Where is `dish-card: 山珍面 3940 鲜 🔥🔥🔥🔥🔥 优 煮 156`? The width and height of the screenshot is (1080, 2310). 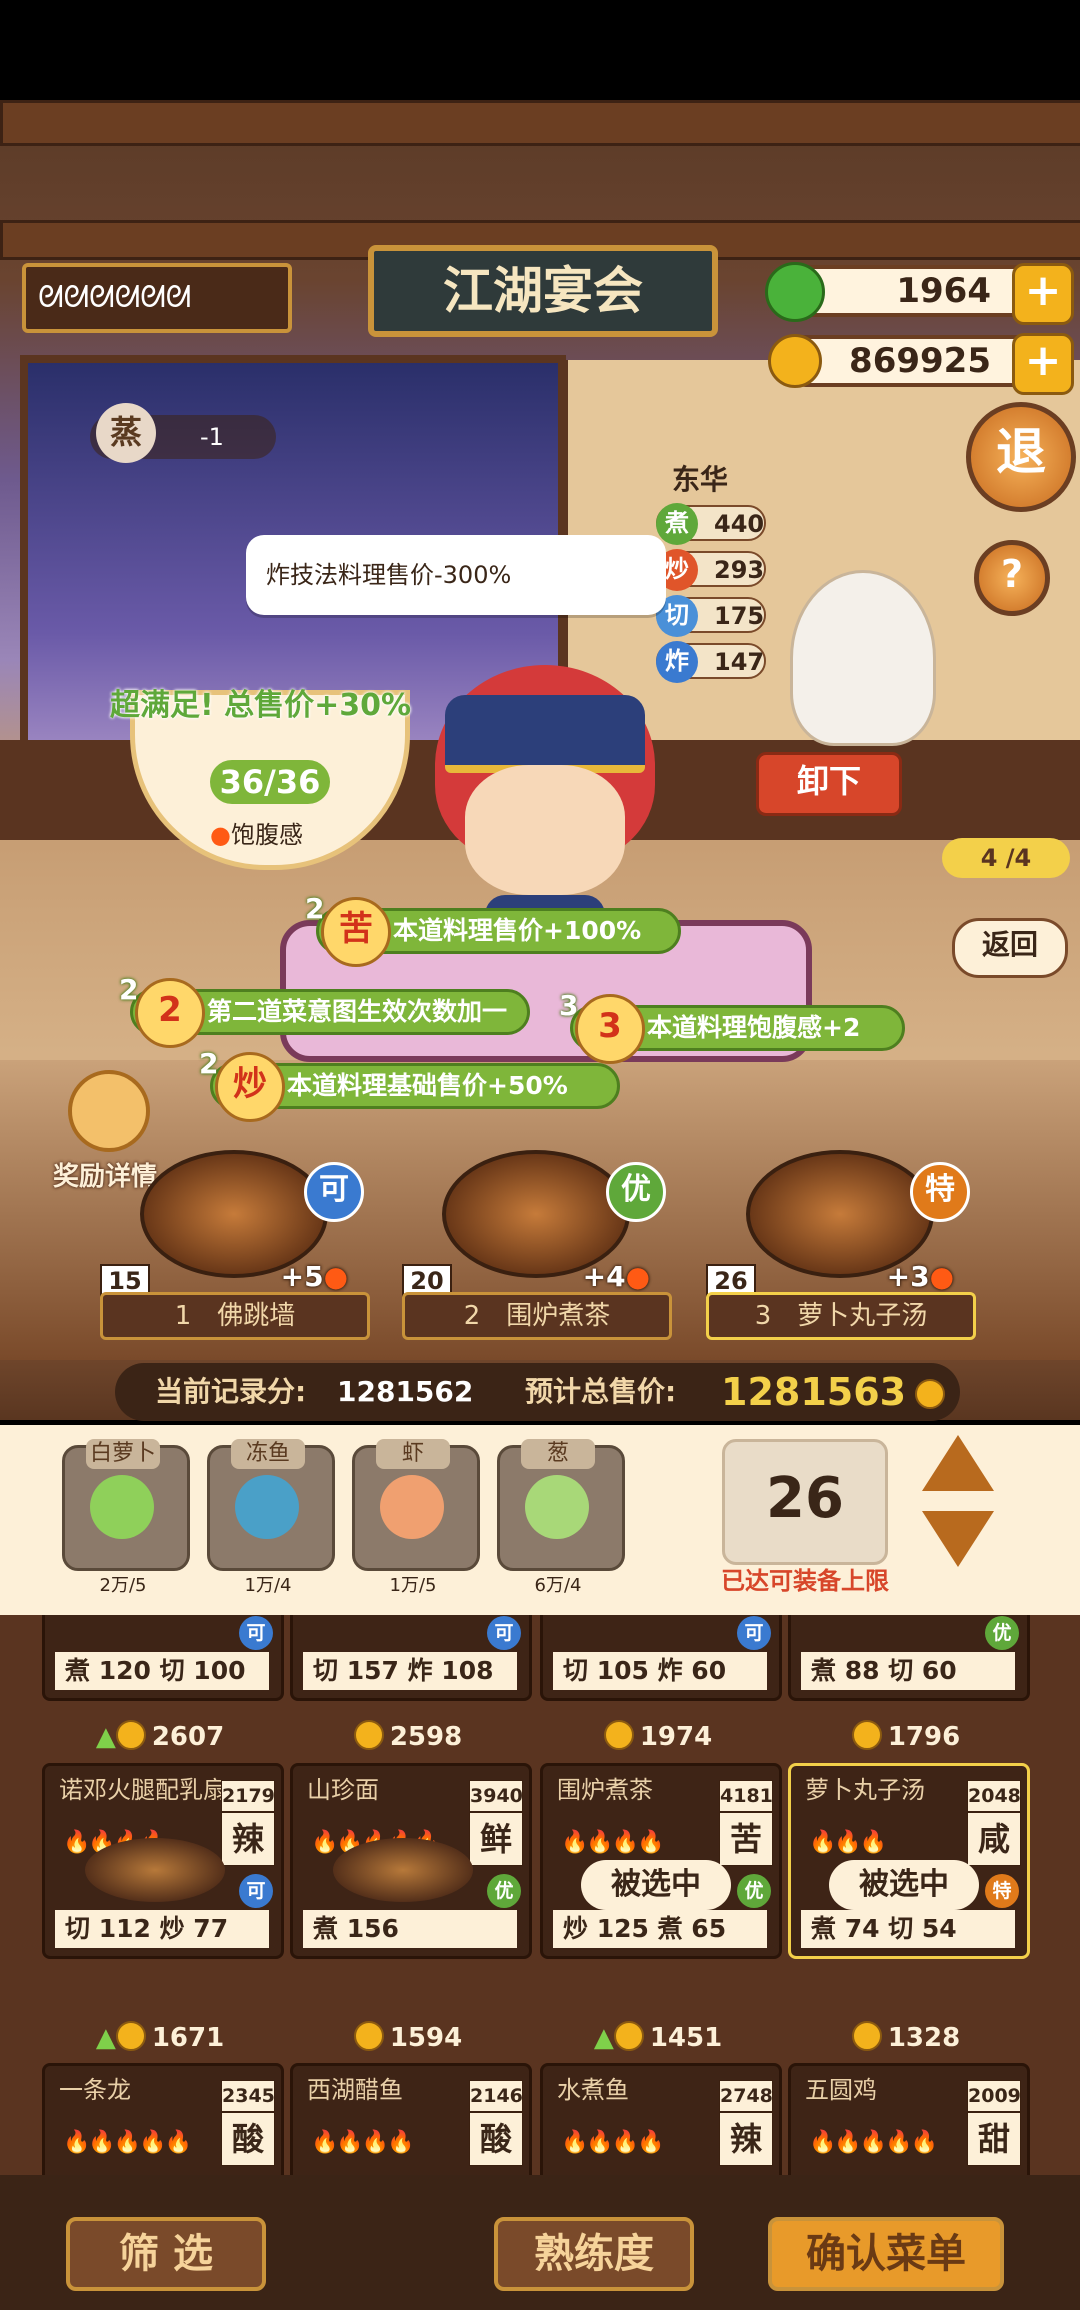 dish-card: 山珍面 3940 鲜 🔥🔥🔥🔥🔥 优 煮 156 is located at coordinates (411, 1861).